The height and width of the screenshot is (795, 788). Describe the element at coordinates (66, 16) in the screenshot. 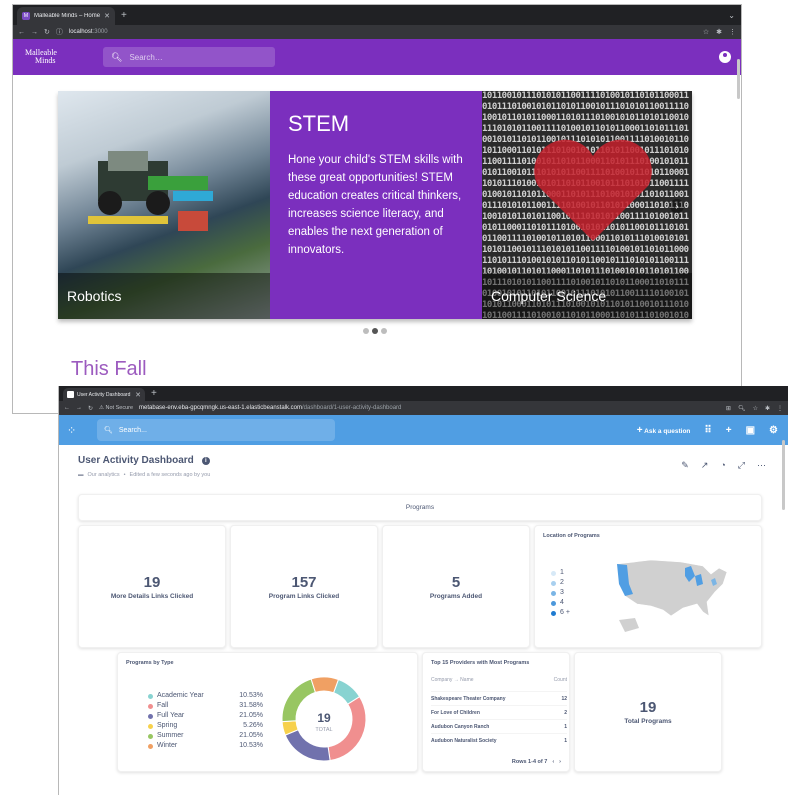

I see `browser-tab: M Malleable Minds – Home ✕` at that location.